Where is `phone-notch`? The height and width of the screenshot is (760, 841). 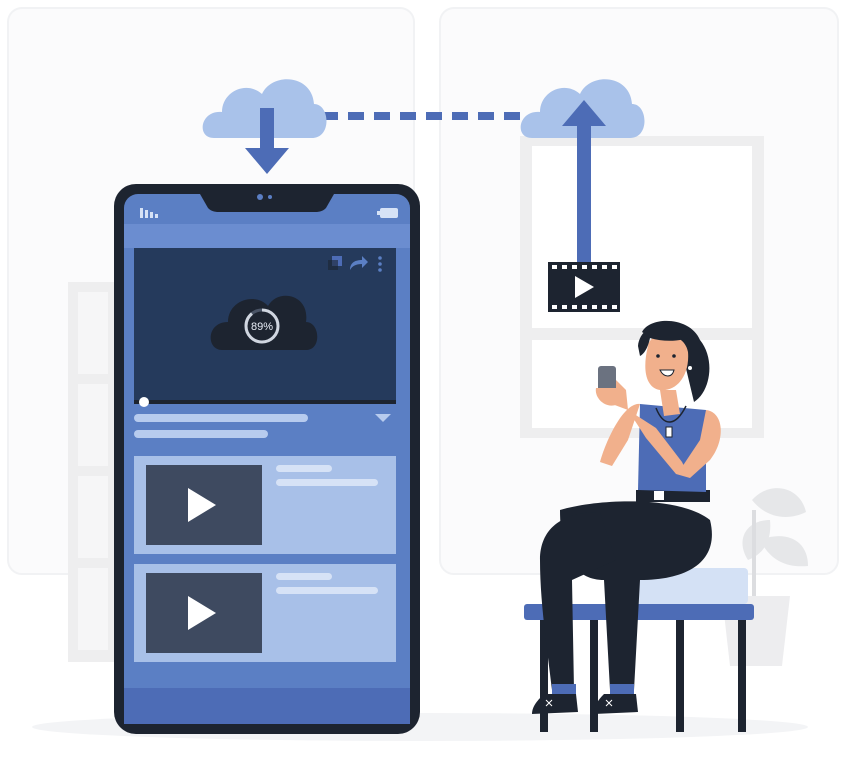 phone-notch is located at coordinates (267, 203).